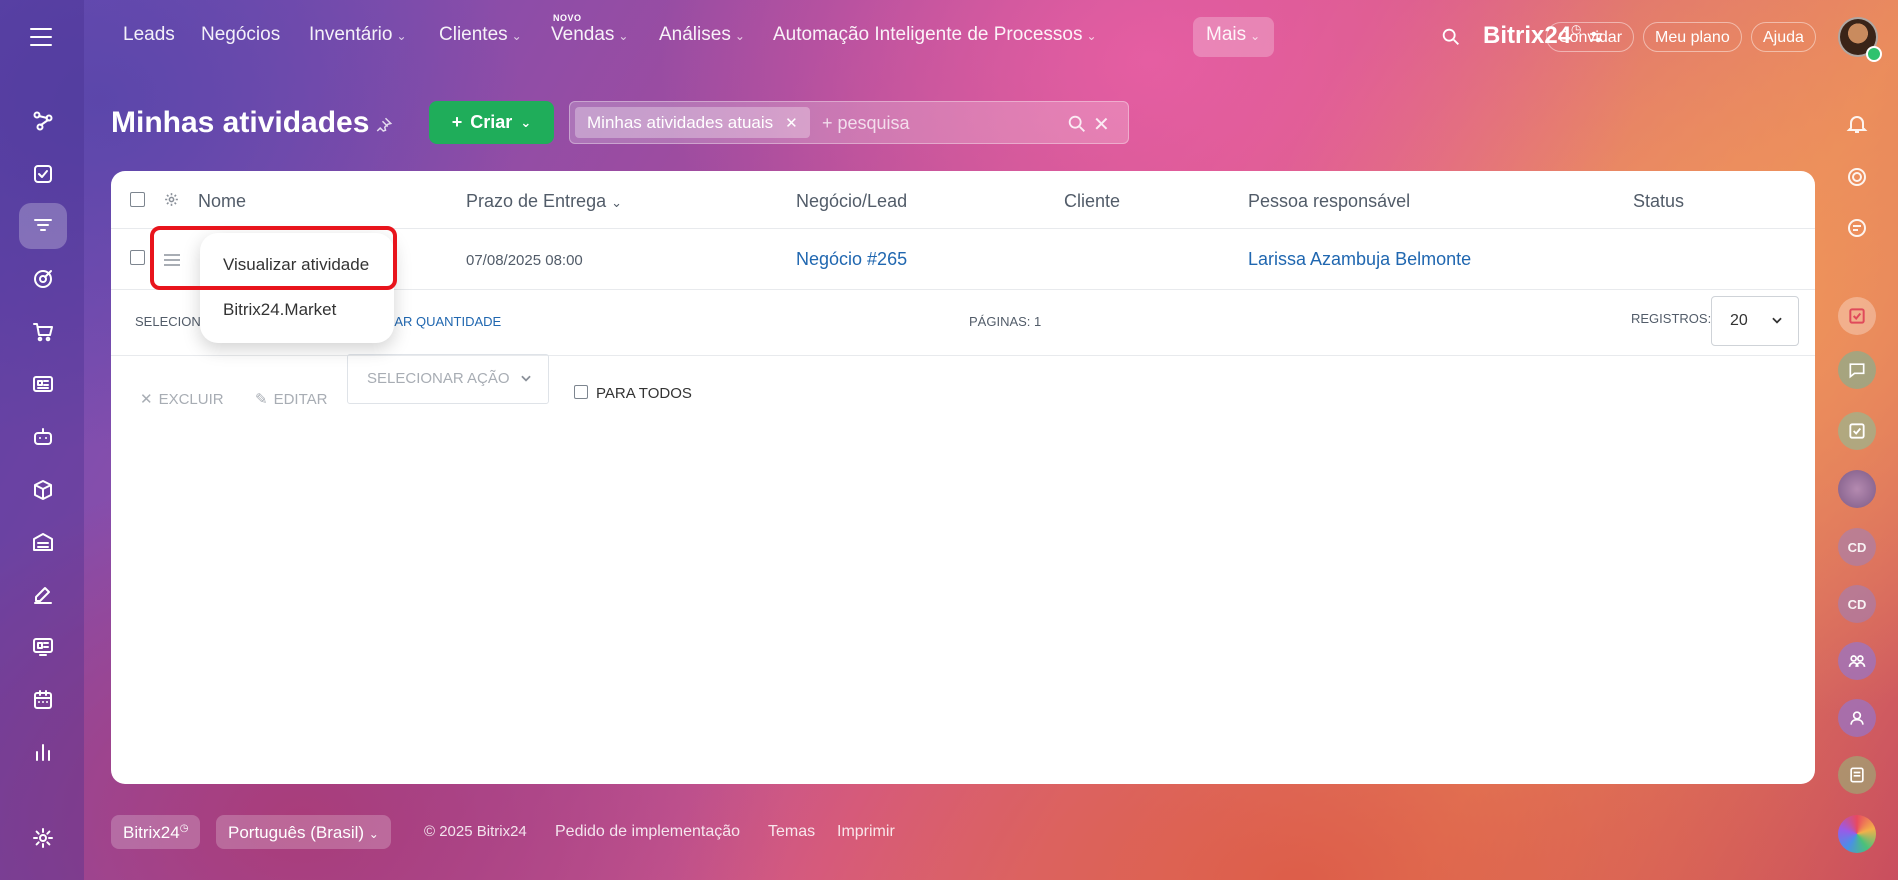  What do you see at coordinates (644, 393) in the screenshot?
I see `for-all-label: PARA TODOS` at bounding box center [644, 393].